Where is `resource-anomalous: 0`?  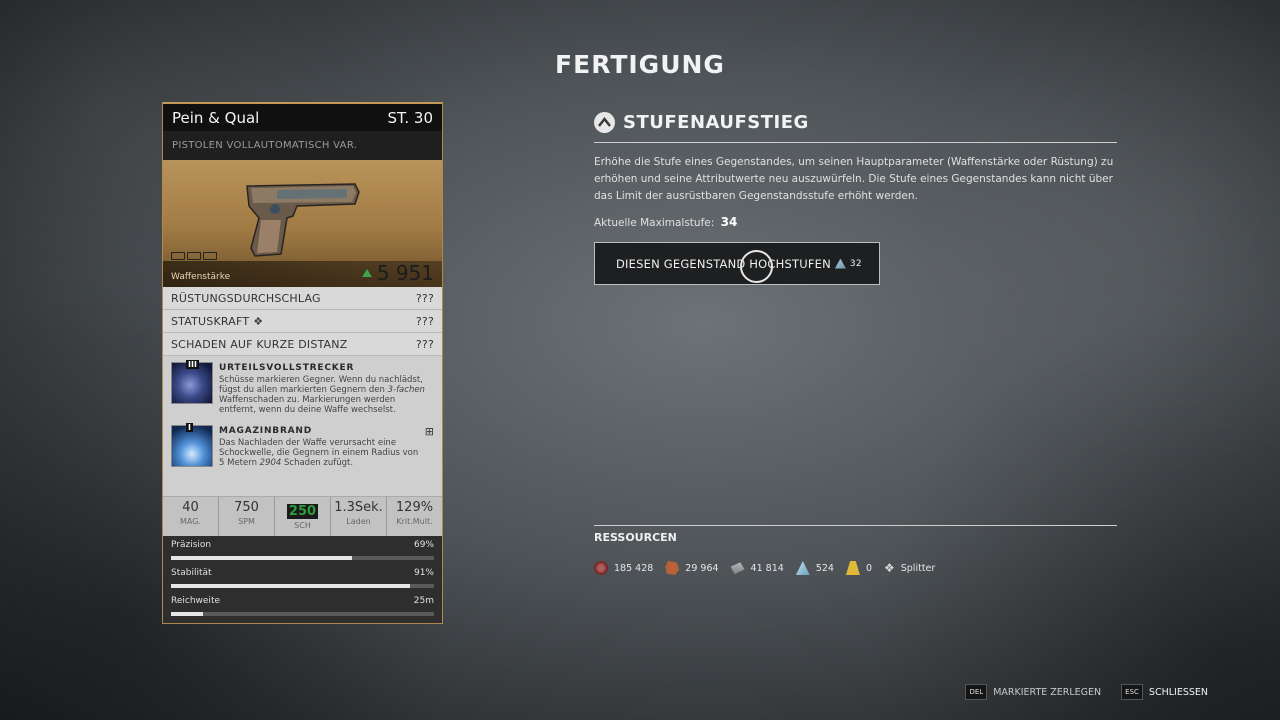
resource-anomalous: 0 is located at coordinates (858, 568).